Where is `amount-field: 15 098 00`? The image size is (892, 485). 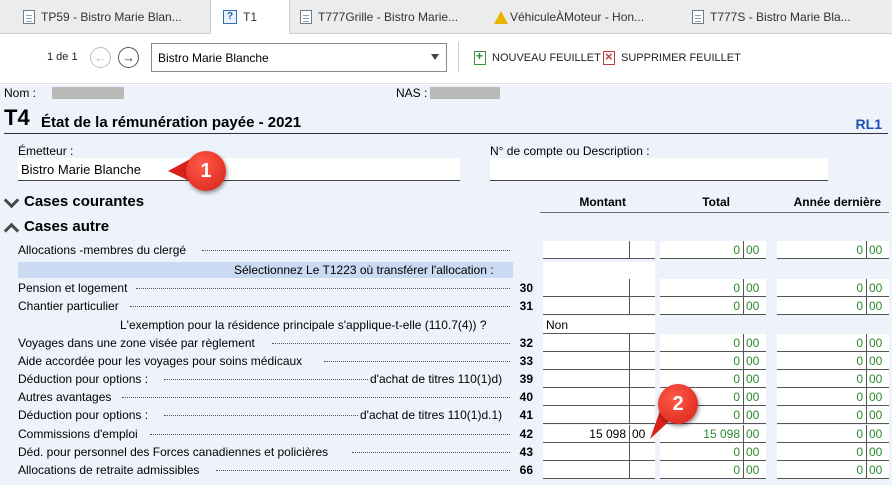
amount-field: 15 098 00 is located at coordinates (599, 434).